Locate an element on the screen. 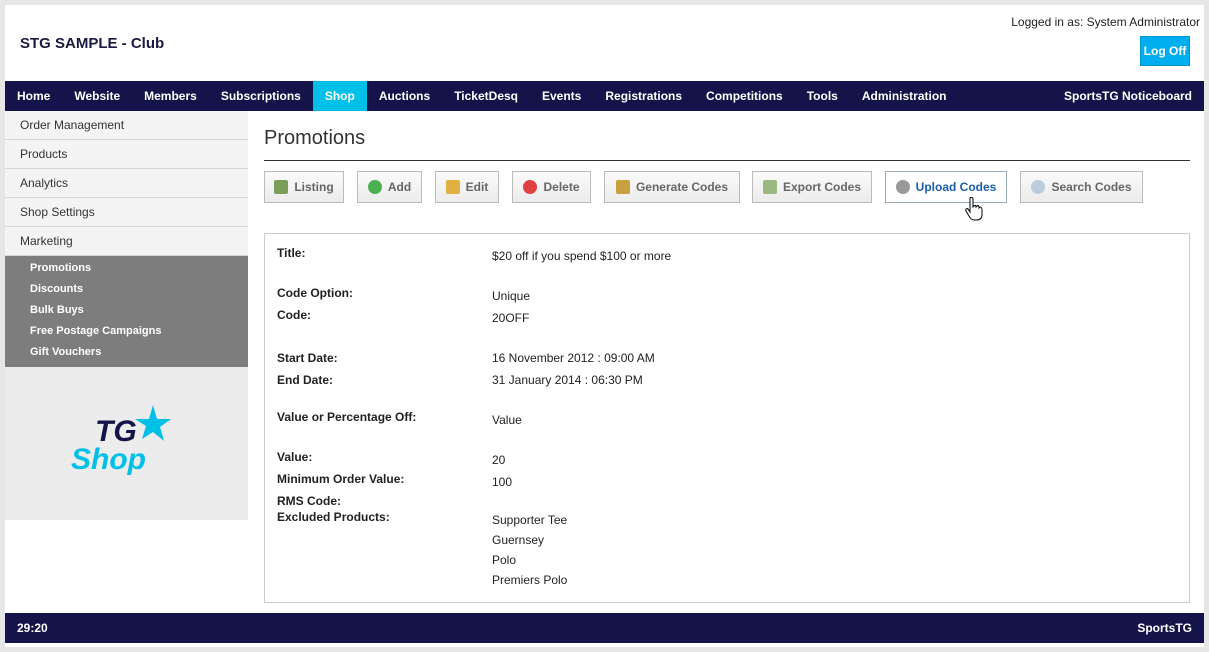 The height and width of the screenshot is (652, 1209). submenu-item-promotions: Promotions is located at coordinates (126, 268).